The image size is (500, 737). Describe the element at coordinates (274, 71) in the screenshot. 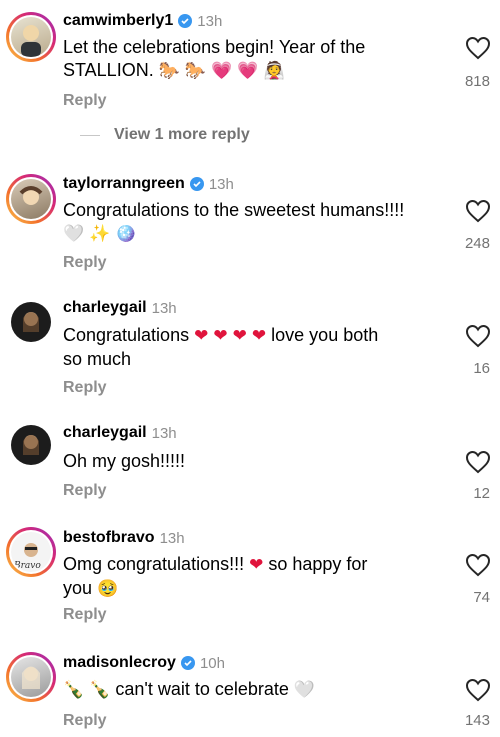

I see `bride-emoji-icon: 👰` at that location.